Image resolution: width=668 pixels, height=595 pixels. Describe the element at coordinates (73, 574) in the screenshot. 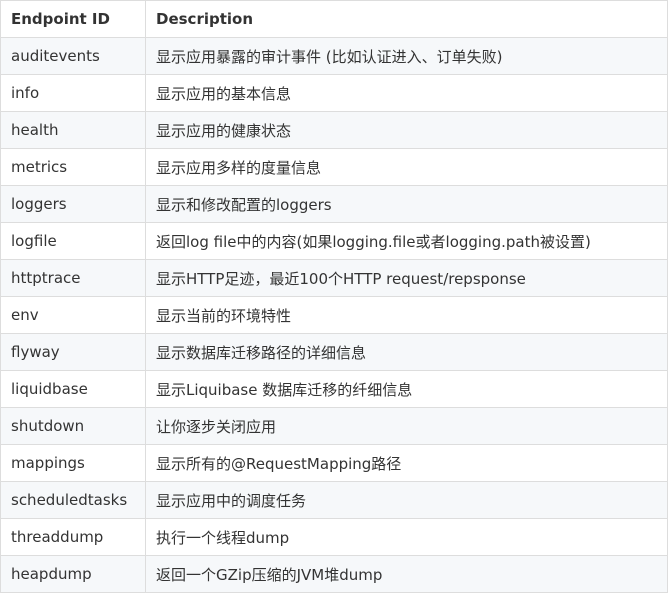

I see `endpoint-id-cell: heapdump` at that location.